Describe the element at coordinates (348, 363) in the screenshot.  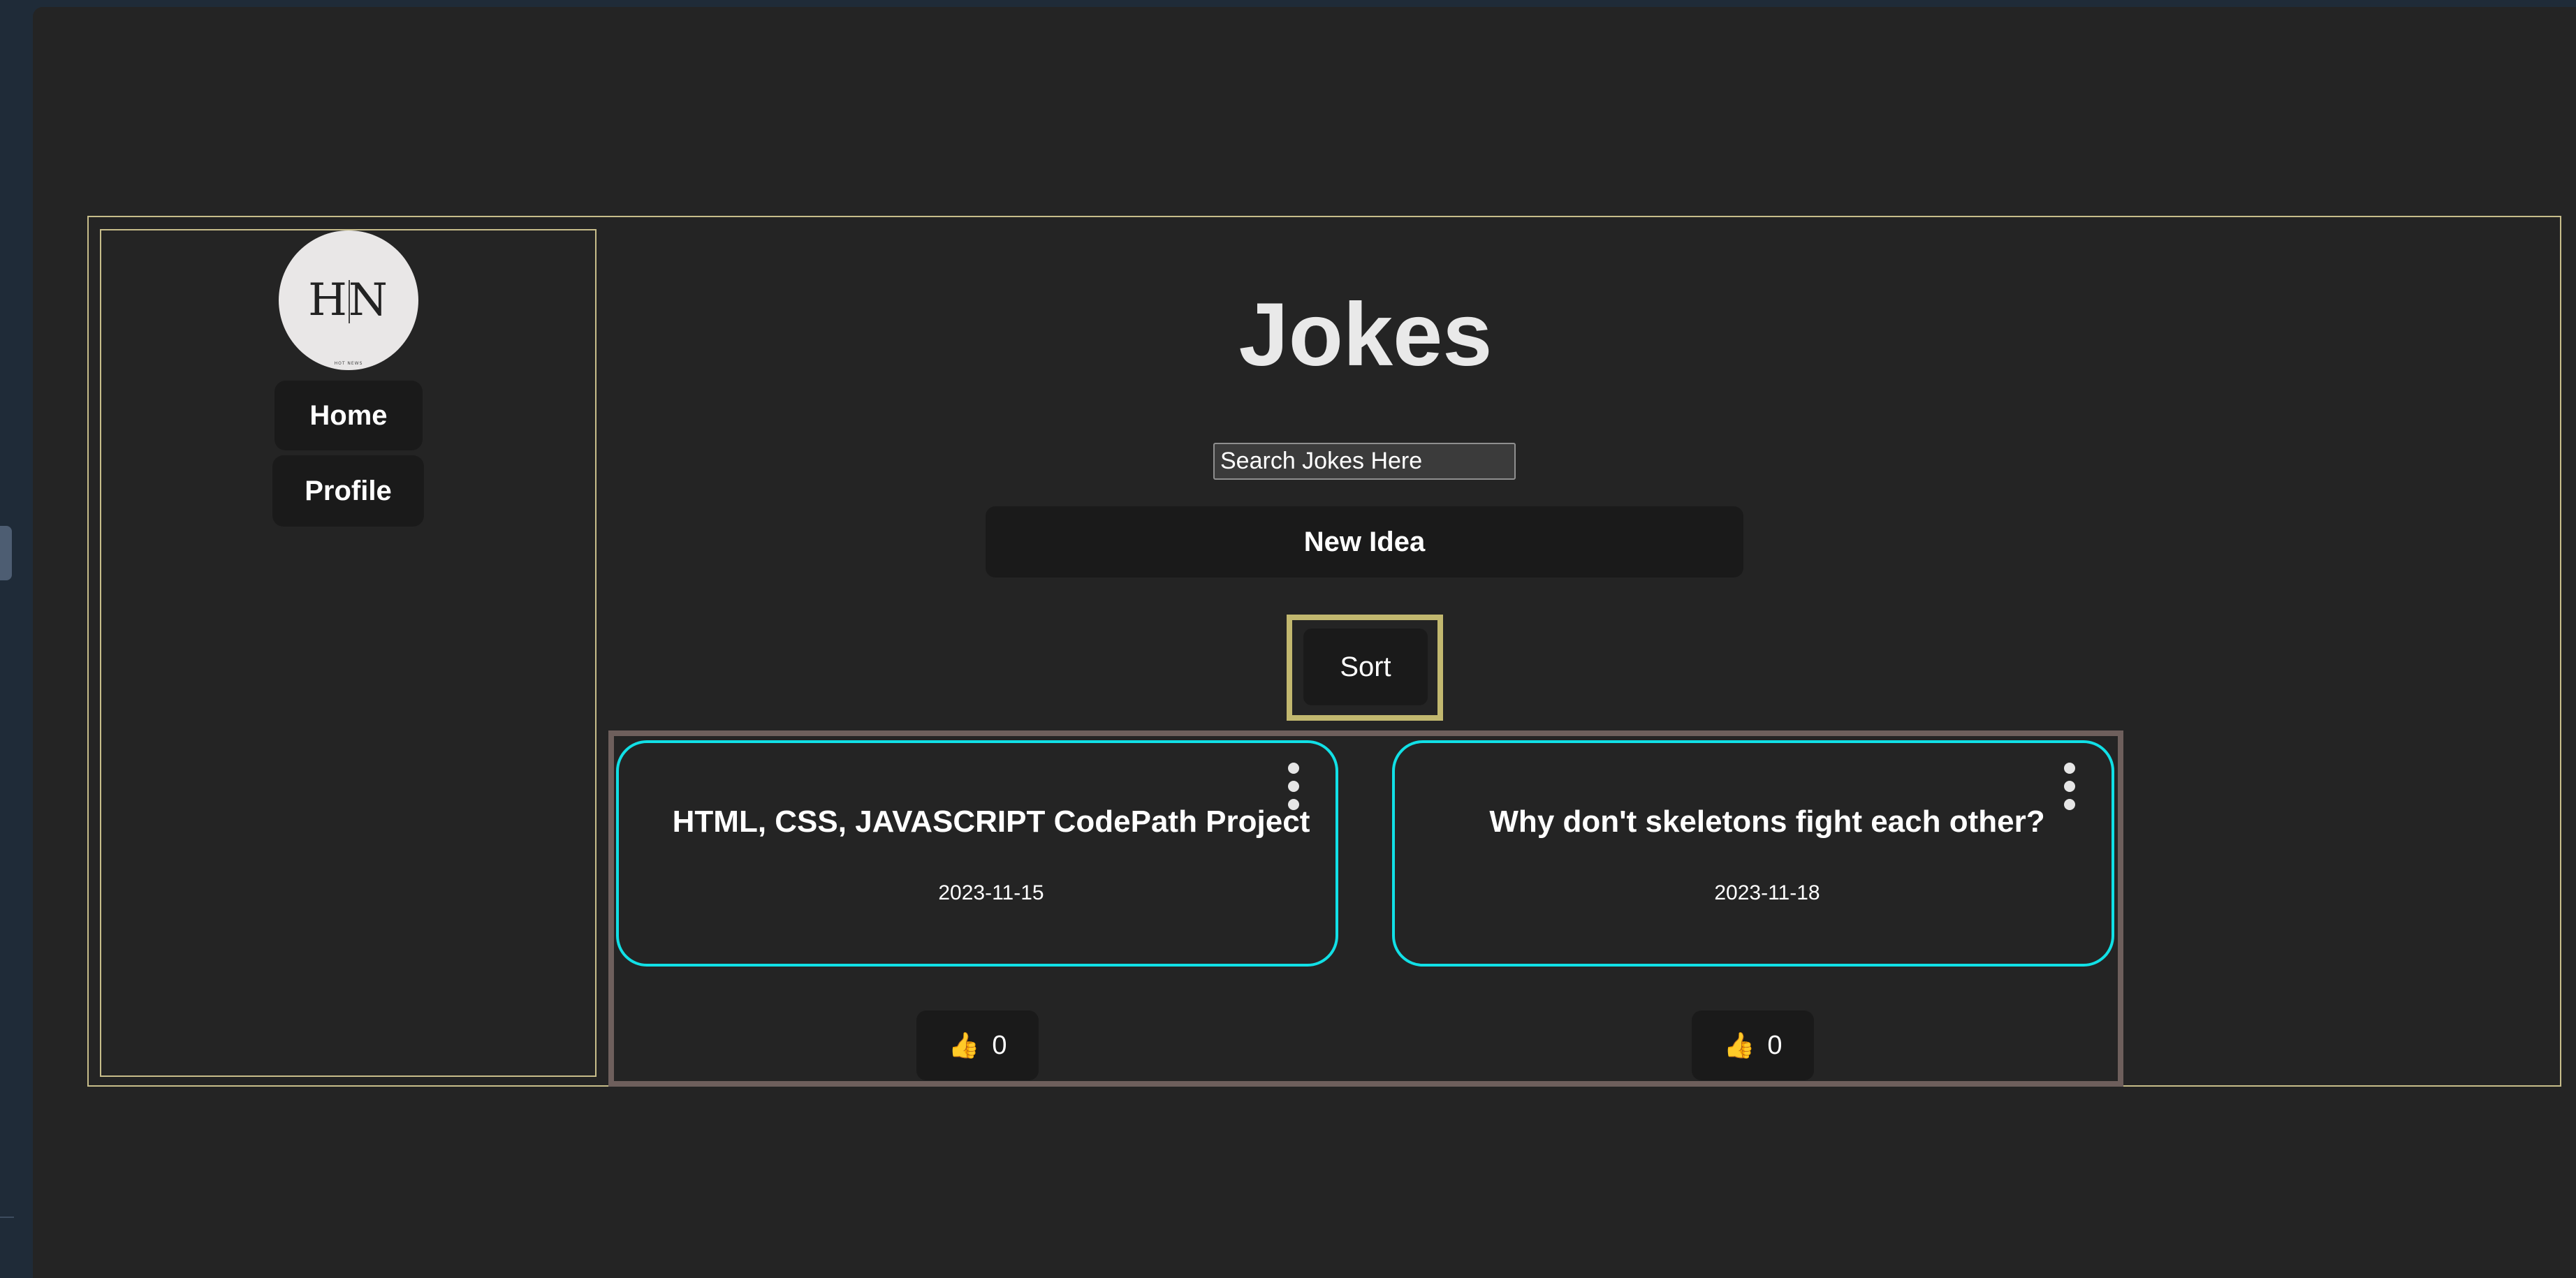
I see `logo-subtext: HOT NEWS` at that location.